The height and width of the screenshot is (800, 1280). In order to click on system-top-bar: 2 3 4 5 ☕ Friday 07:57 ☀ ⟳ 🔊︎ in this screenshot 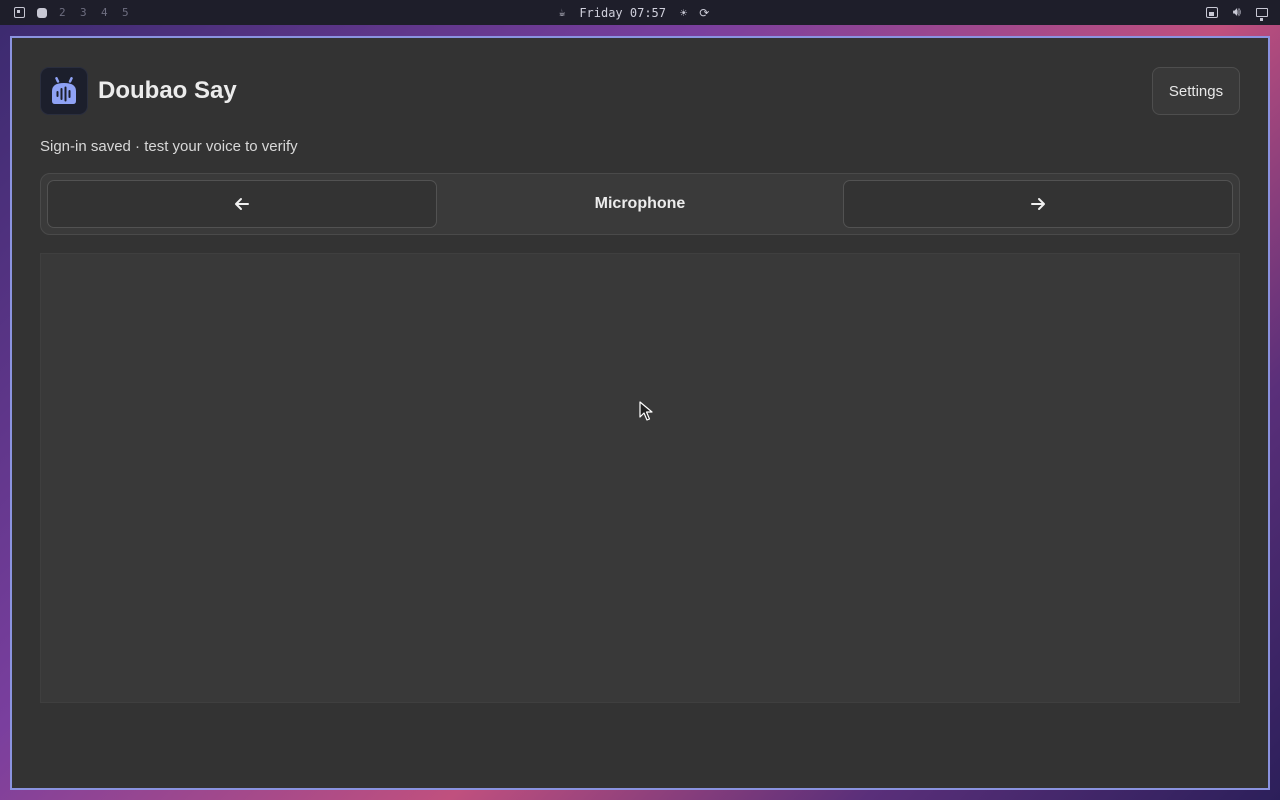, I will do `click(640, 12)`.